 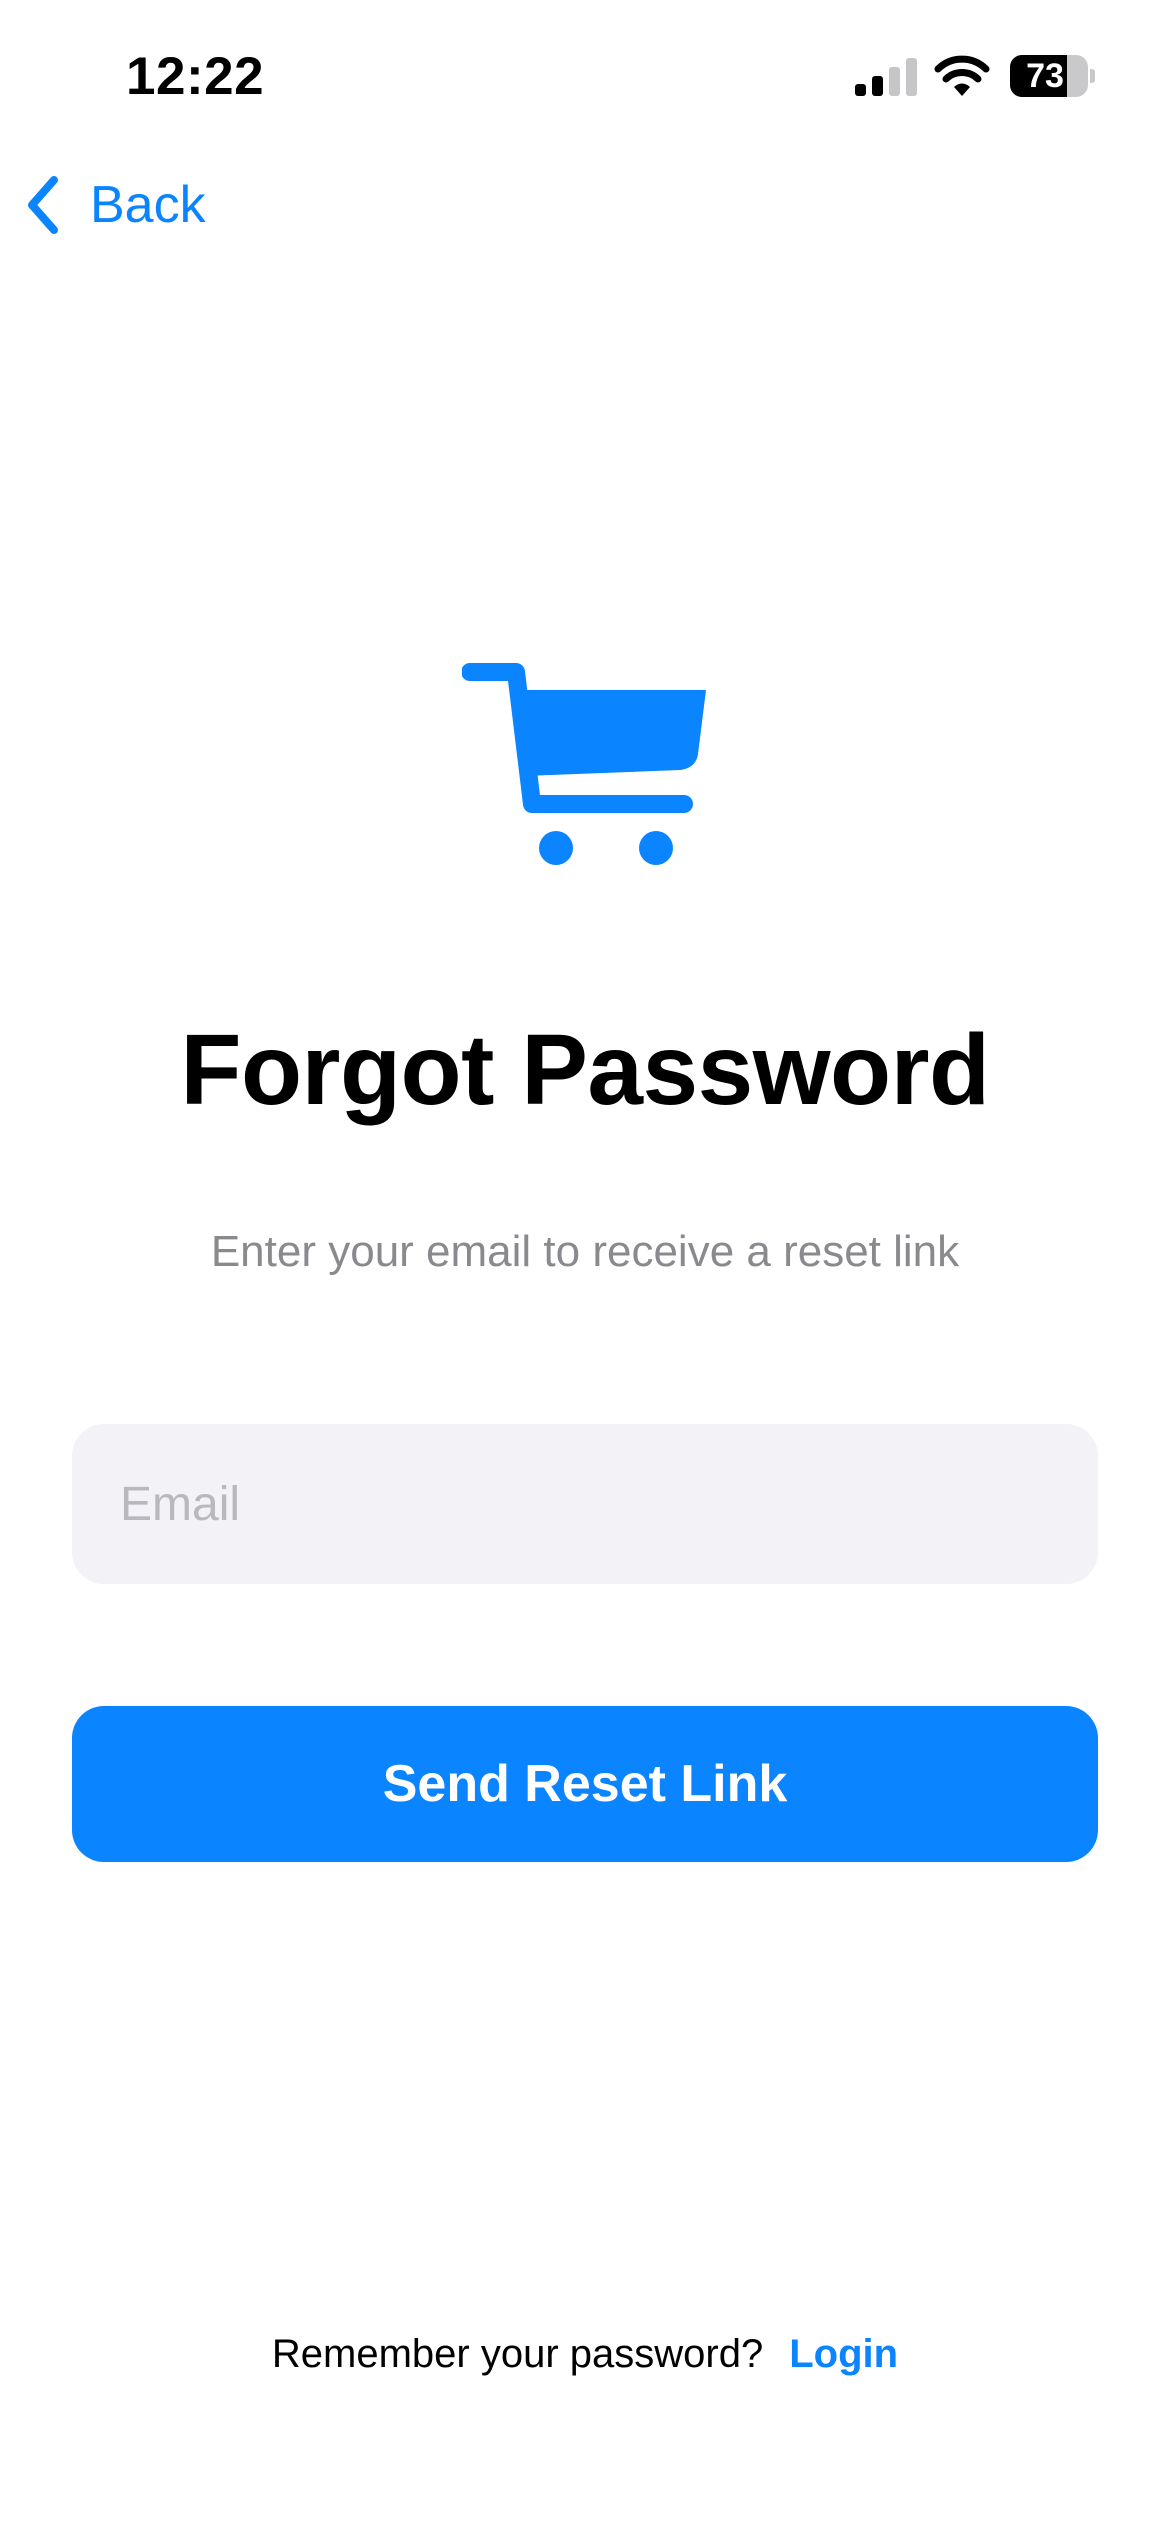 What do you see at coordinates (43, 205) in the screenshot?
I see `chevron-left-icon` at bounding box center [43, 205].